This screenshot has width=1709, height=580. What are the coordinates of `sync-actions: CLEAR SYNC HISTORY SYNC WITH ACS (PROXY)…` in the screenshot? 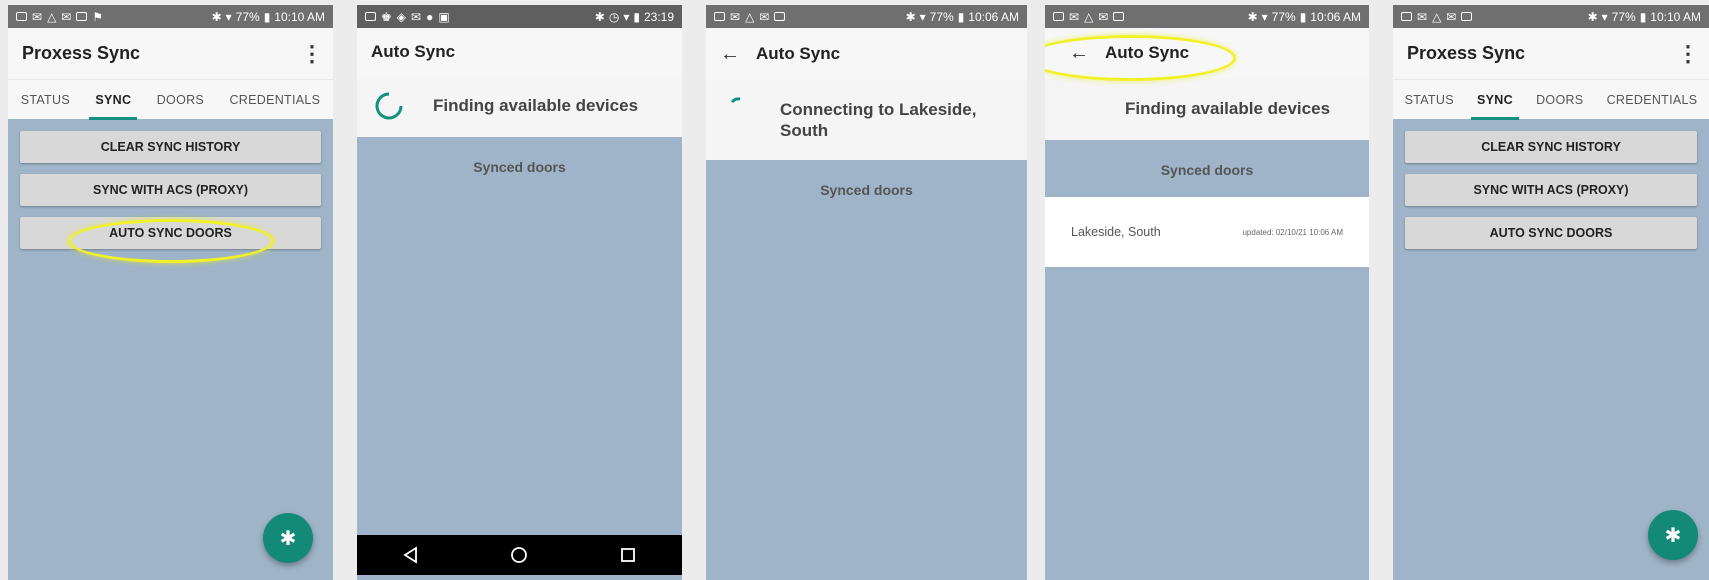 It's located at (1551, 195).